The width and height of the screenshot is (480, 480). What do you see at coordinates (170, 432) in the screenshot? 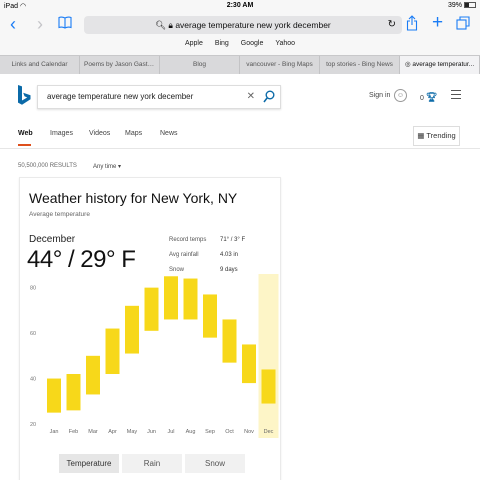
I see `x-tick-label: Jul` at bounding box center [170, 432].